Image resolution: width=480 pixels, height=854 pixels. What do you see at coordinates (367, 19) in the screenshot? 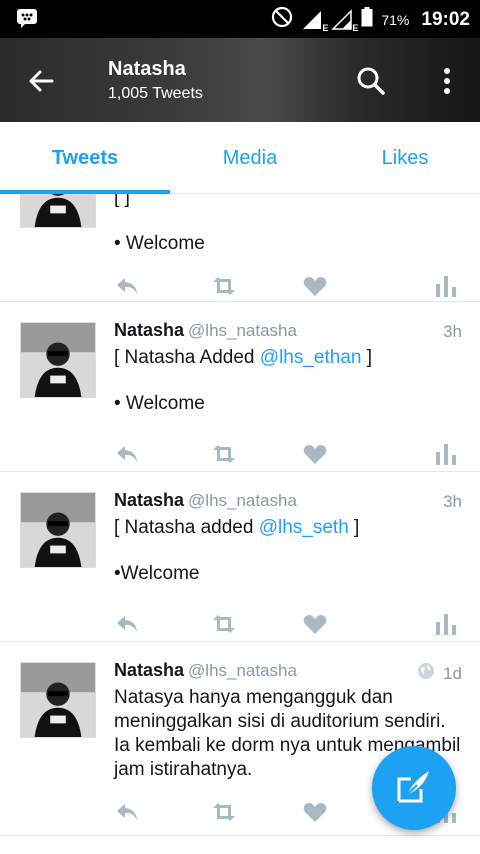
I see `battery-icon` at bounding box center [367, 19].